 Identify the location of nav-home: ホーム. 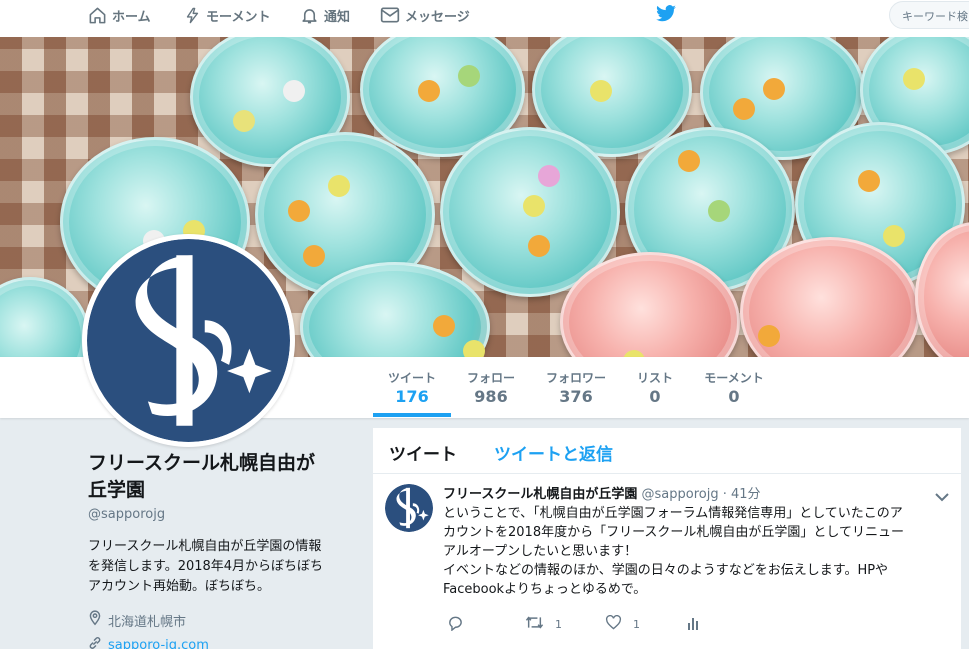
(119, 15).